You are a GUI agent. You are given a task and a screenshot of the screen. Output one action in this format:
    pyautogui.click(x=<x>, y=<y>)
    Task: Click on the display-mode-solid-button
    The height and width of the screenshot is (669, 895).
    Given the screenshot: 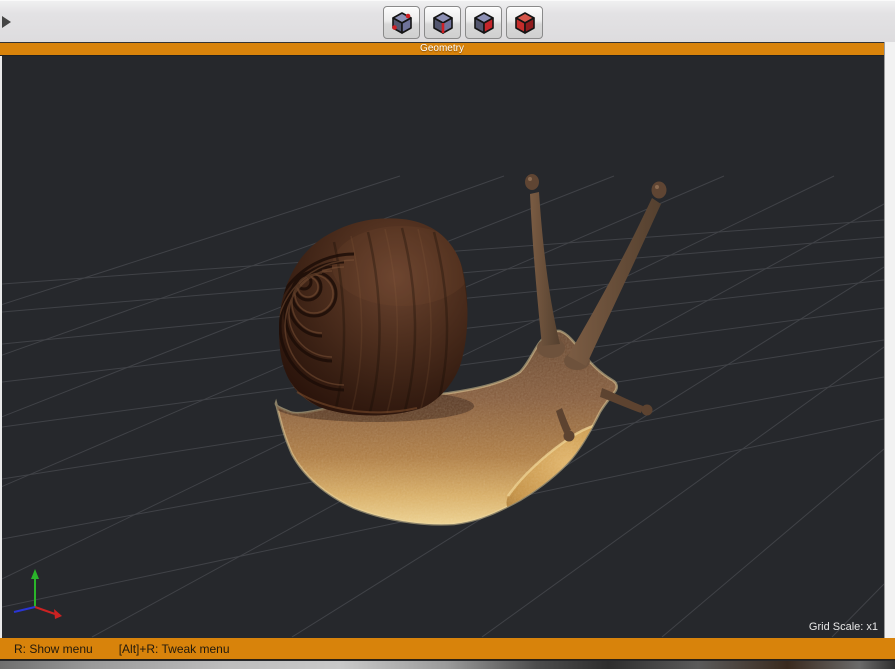 What is the action you would take?
    pyautogui.click(x=524, y=22)
    